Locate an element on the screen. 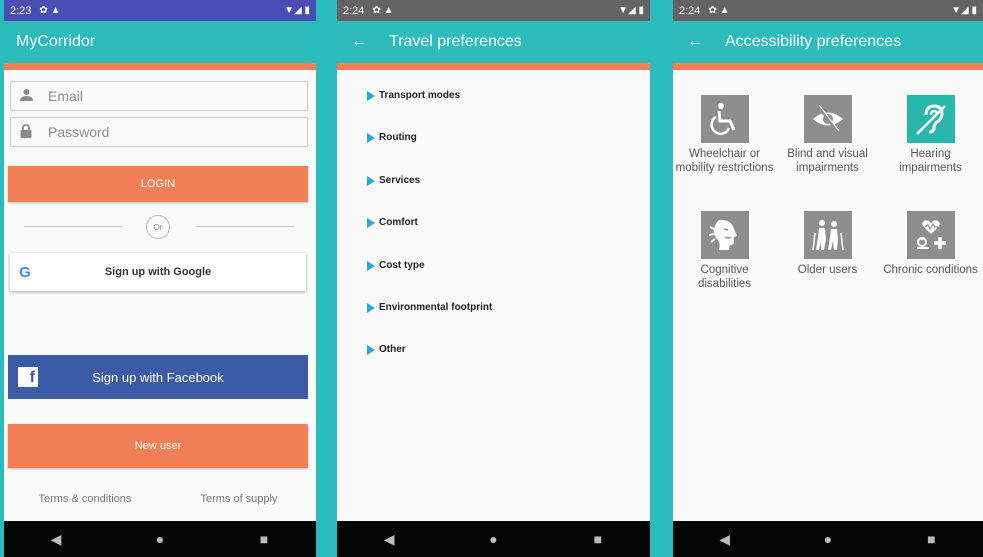  facebook-signup-button: f Sign up with Facebook is located at coordinates (158, 377).